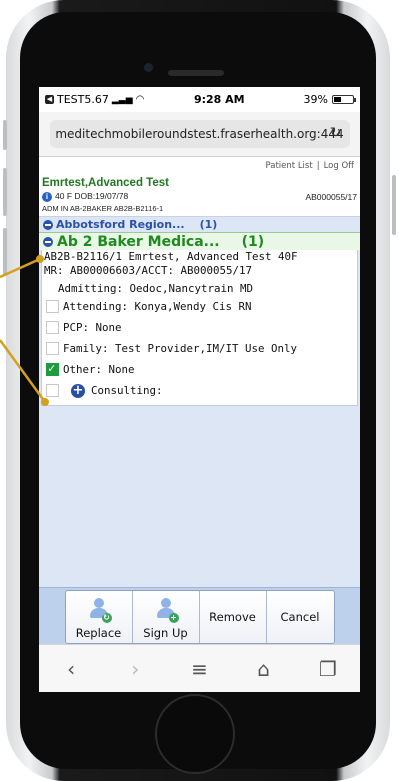 The image size is (399, 781). Describe the element at coordinates (92, 327) in the screenshot. I see `provider-label: PCP: None` at that location.